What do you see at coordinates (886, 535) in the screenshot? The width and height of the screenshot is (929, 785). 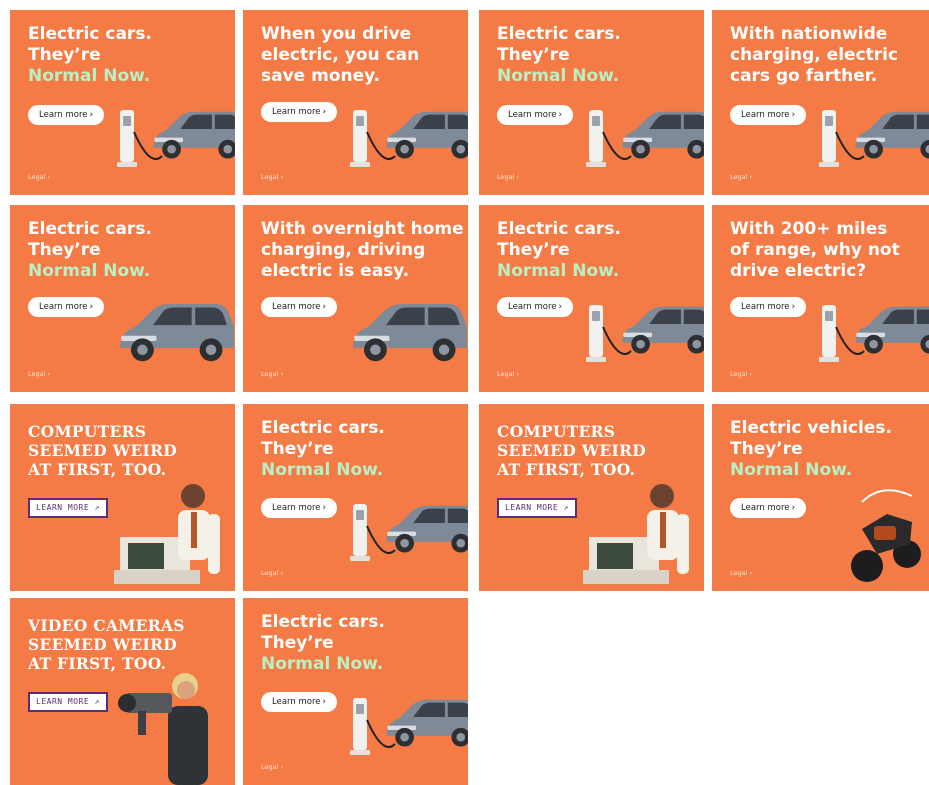 I see `motorcycle-icon` at bounding box center [886, 535].